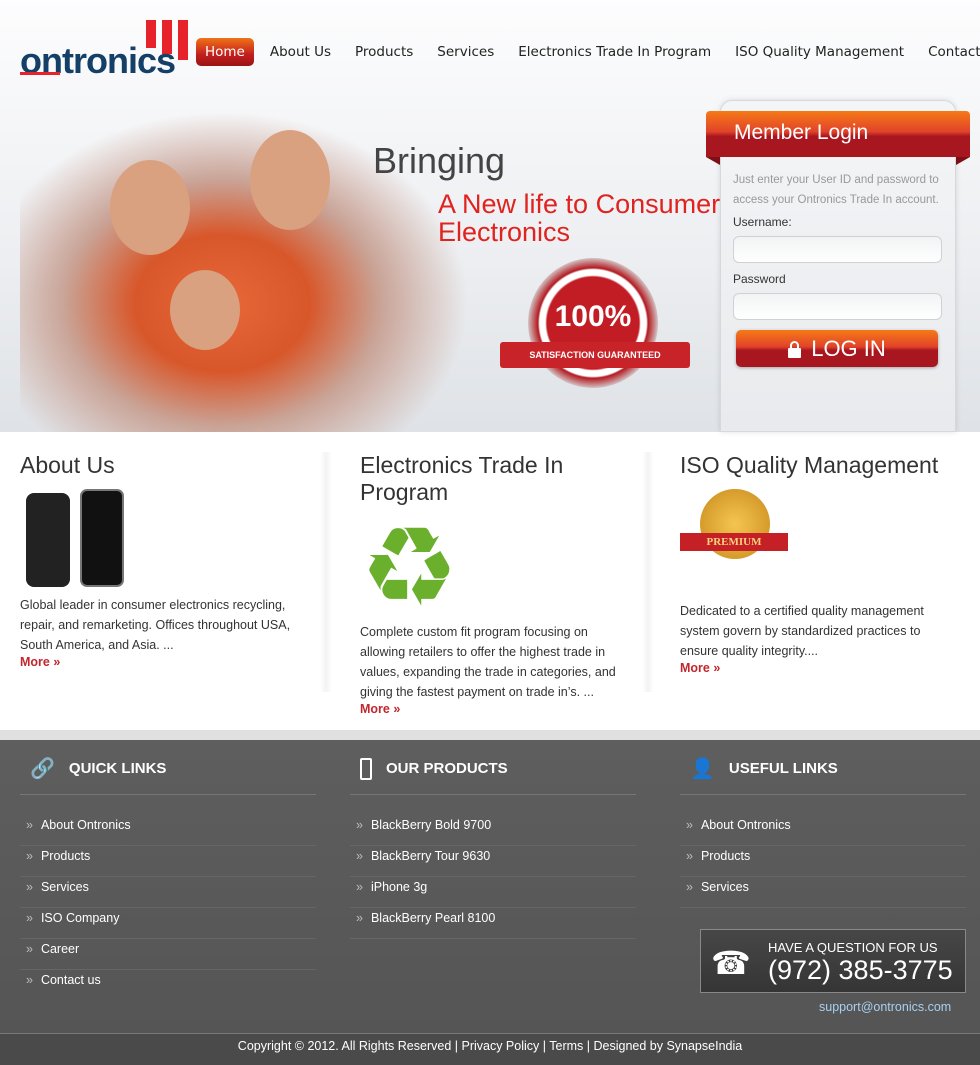 The image size is (980, 1065). Describe the element at coordinates (225, 52) in the screenshot. I see `nav-home: Home` at that location.